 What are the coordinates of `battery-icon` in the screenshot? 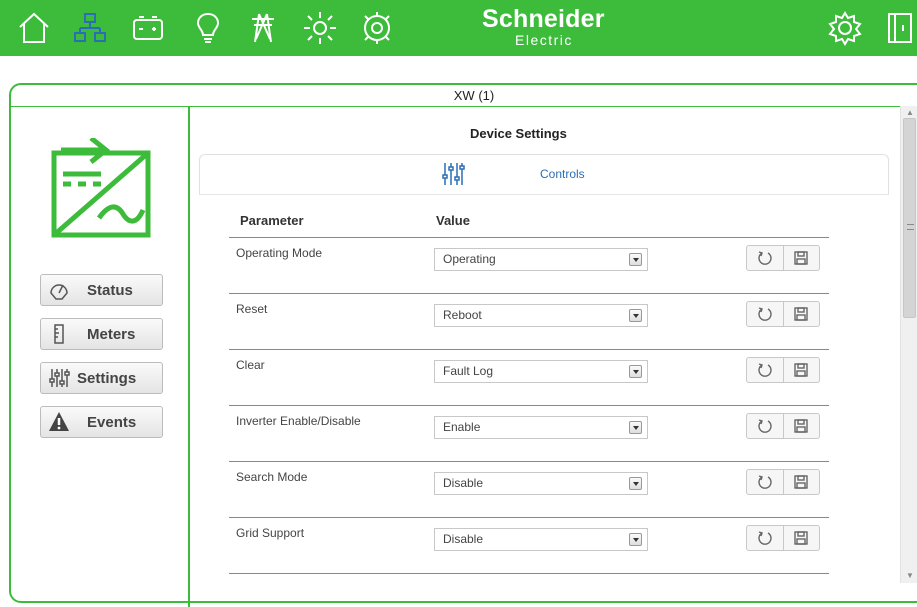 It's located at (148, 28).